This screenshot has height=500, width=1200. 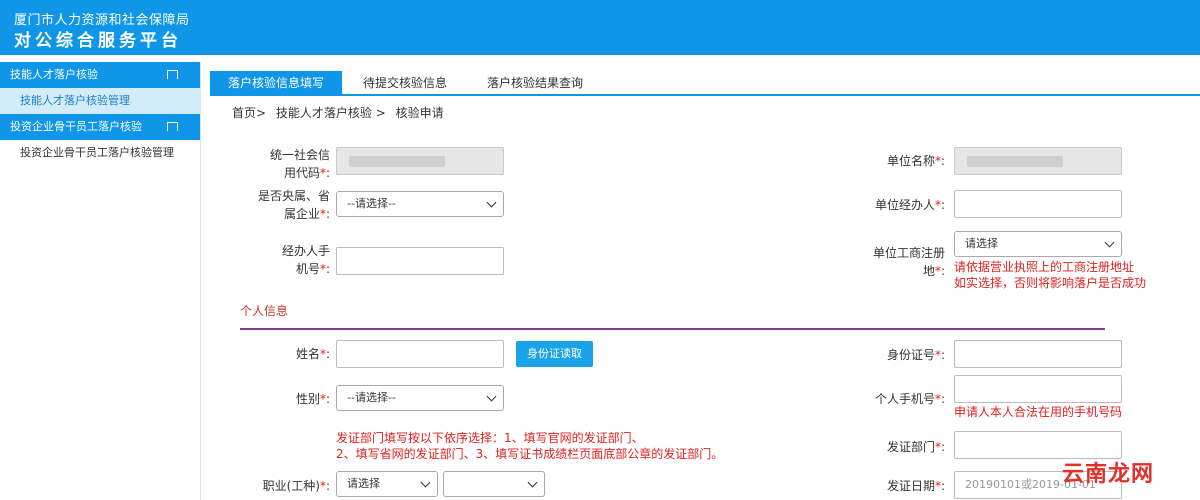 What do you see at coordinates (915, 161) in the screenshot?
I see `unit-name-label: 单位名称*:` at bounding box center [915, 161].